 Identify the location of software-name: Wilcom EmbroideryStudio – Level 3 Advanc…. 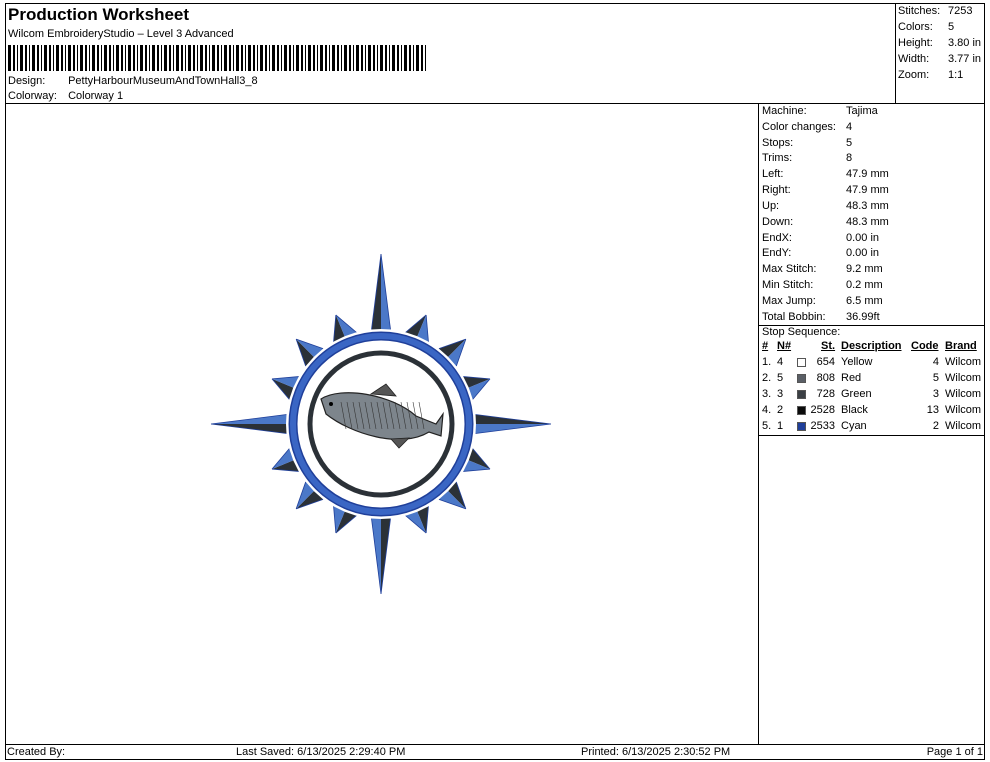
(121, 34).